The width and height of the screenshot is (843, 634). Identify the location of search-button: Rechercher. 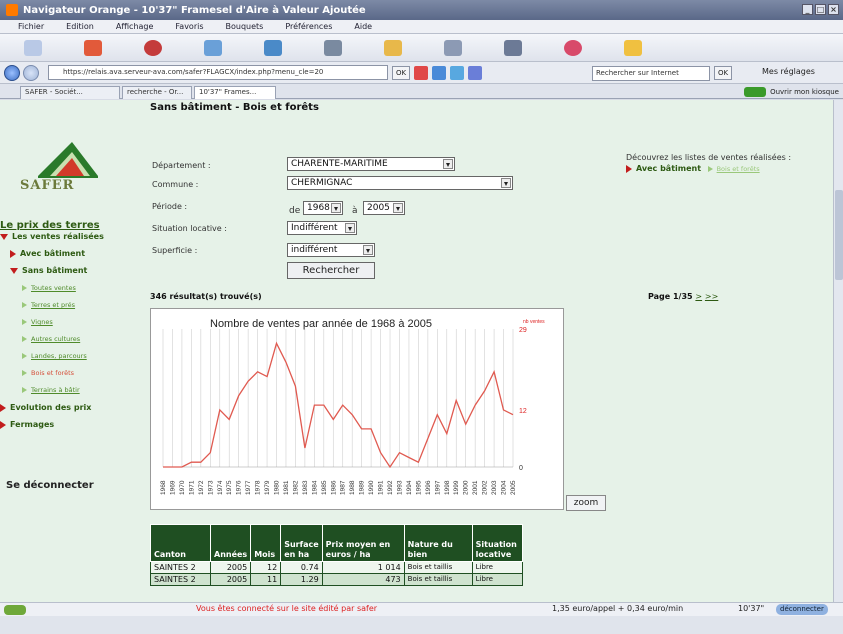
(331, 270).